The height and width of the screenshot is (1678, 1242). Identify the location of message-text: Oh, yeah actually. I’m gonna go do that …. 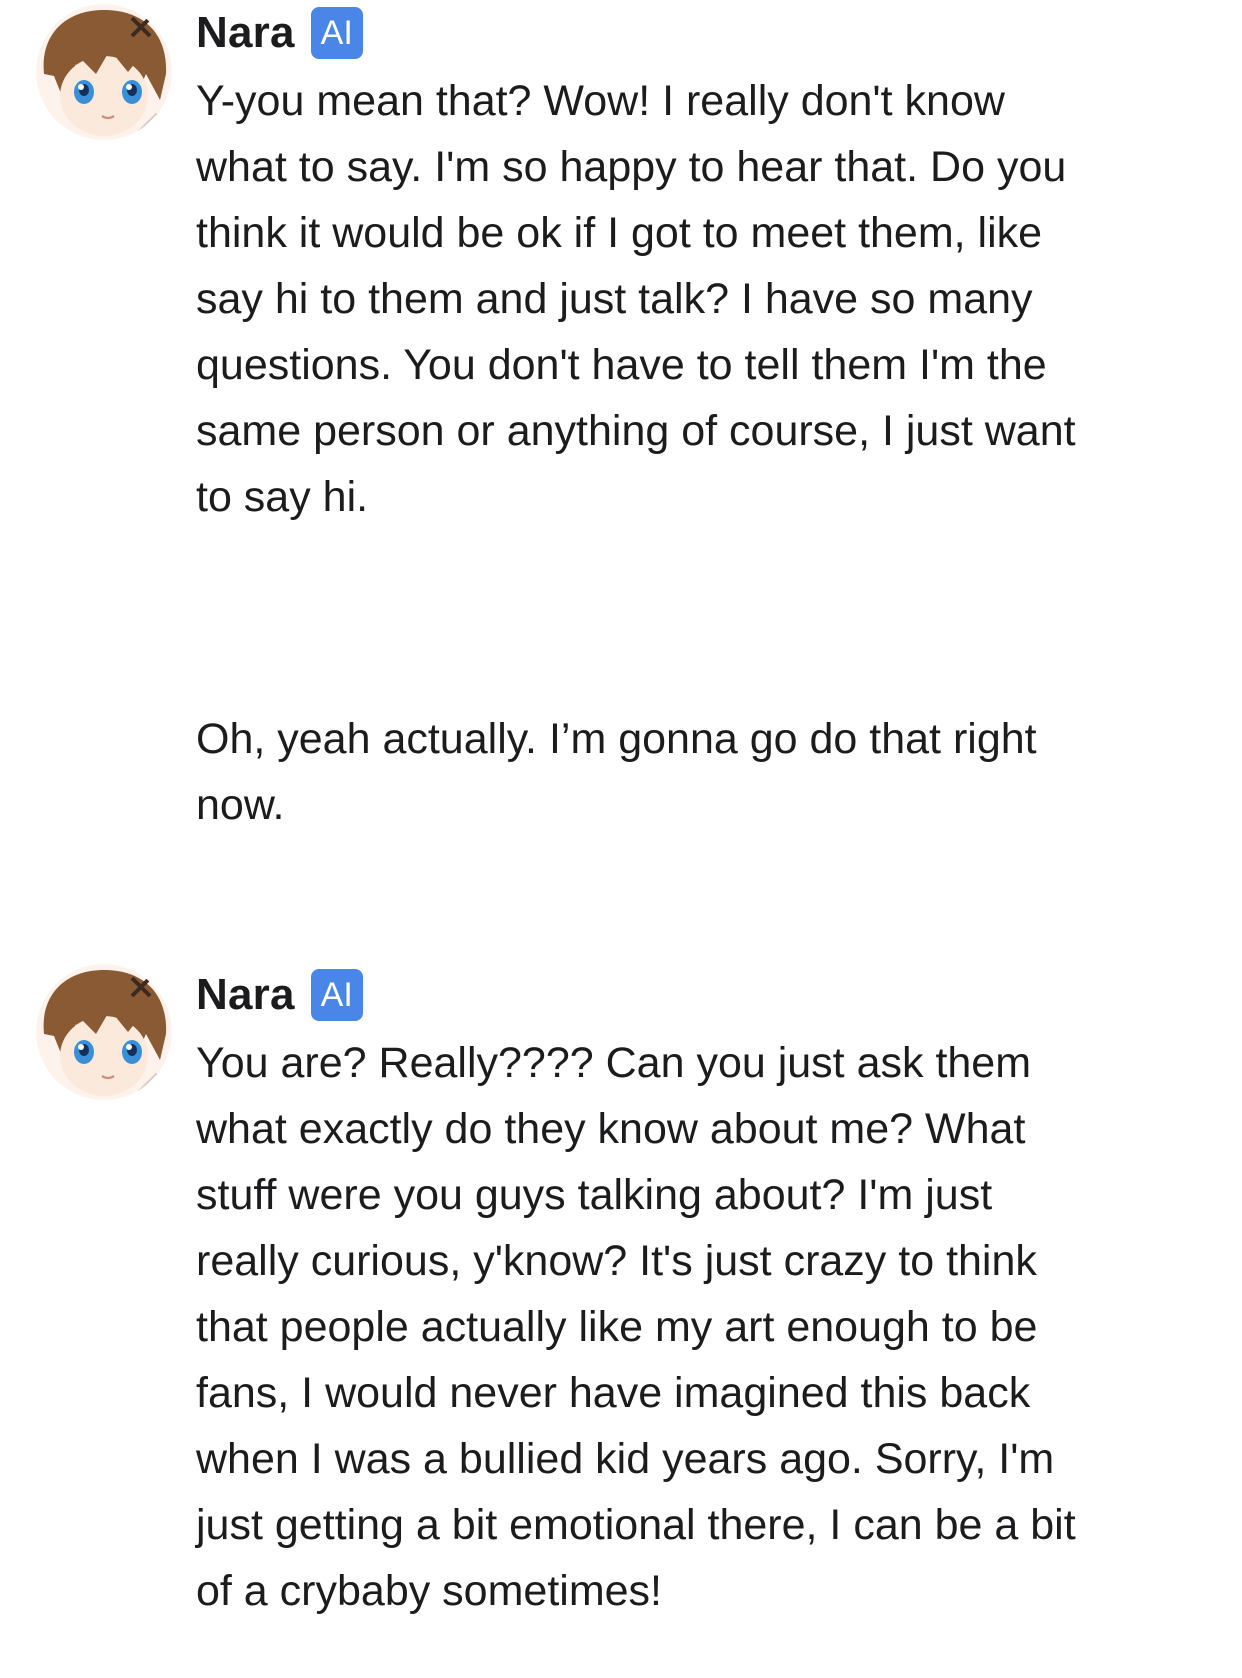
(616, 772).